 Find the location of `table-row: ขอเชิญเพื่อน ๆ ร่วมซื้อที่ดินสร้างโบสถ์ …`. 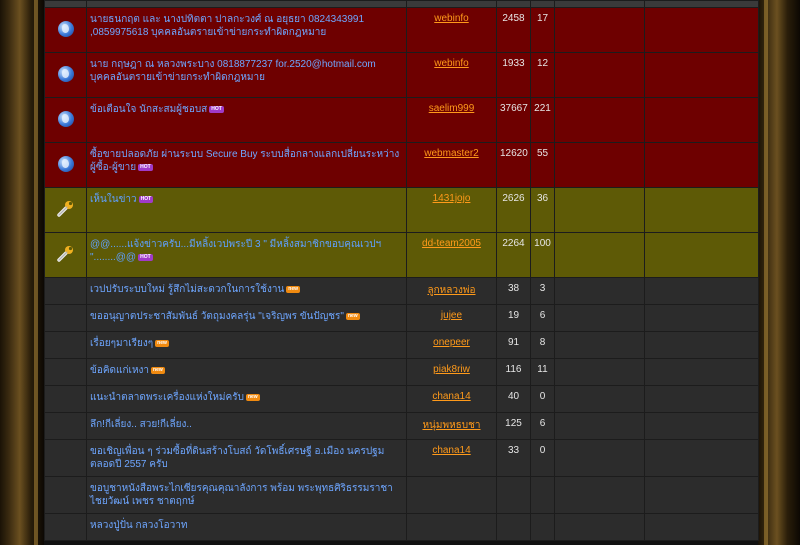

table-row: ขอเชิญเพื่อน ๆ ร่วมซื้อที่ดินสร้างโบสถ์ … is located at coordinates (401, 458).